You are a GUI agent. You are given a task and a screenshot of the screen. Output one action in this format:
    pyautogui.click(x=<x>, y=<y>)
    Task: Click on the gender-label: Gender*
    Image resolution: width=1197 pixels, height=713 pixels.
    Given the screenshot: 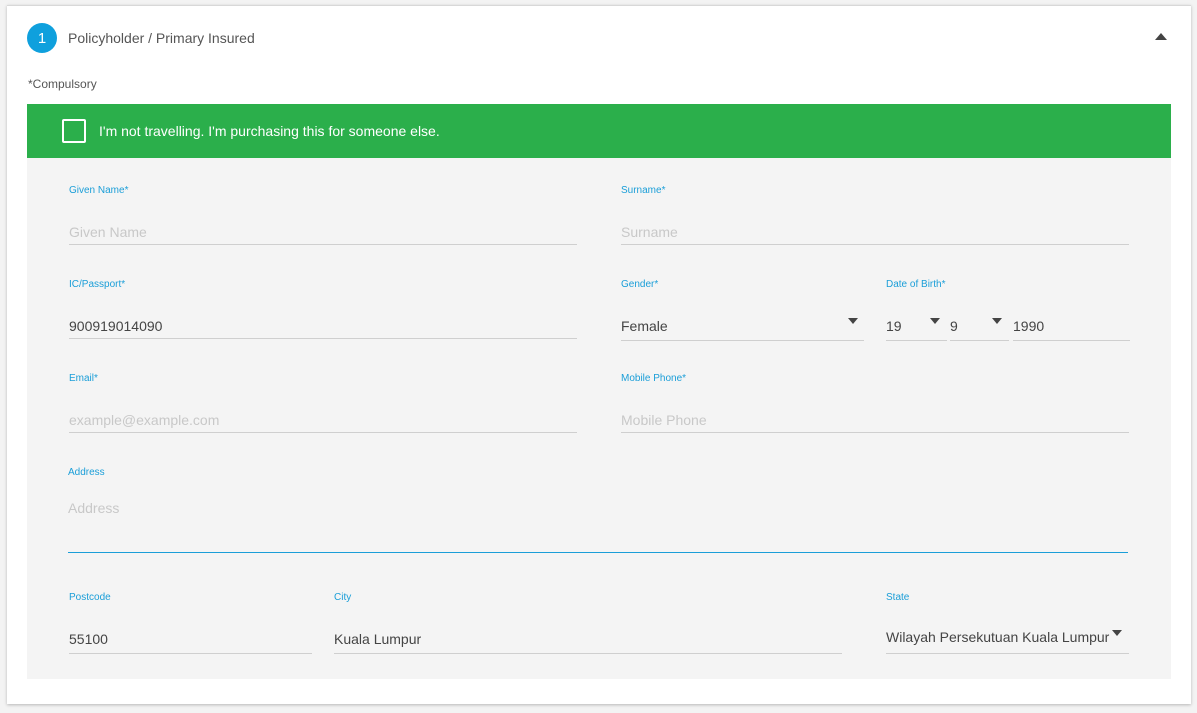 What is the action you would take?
    pyautogui.click(x=640, y=284)
    